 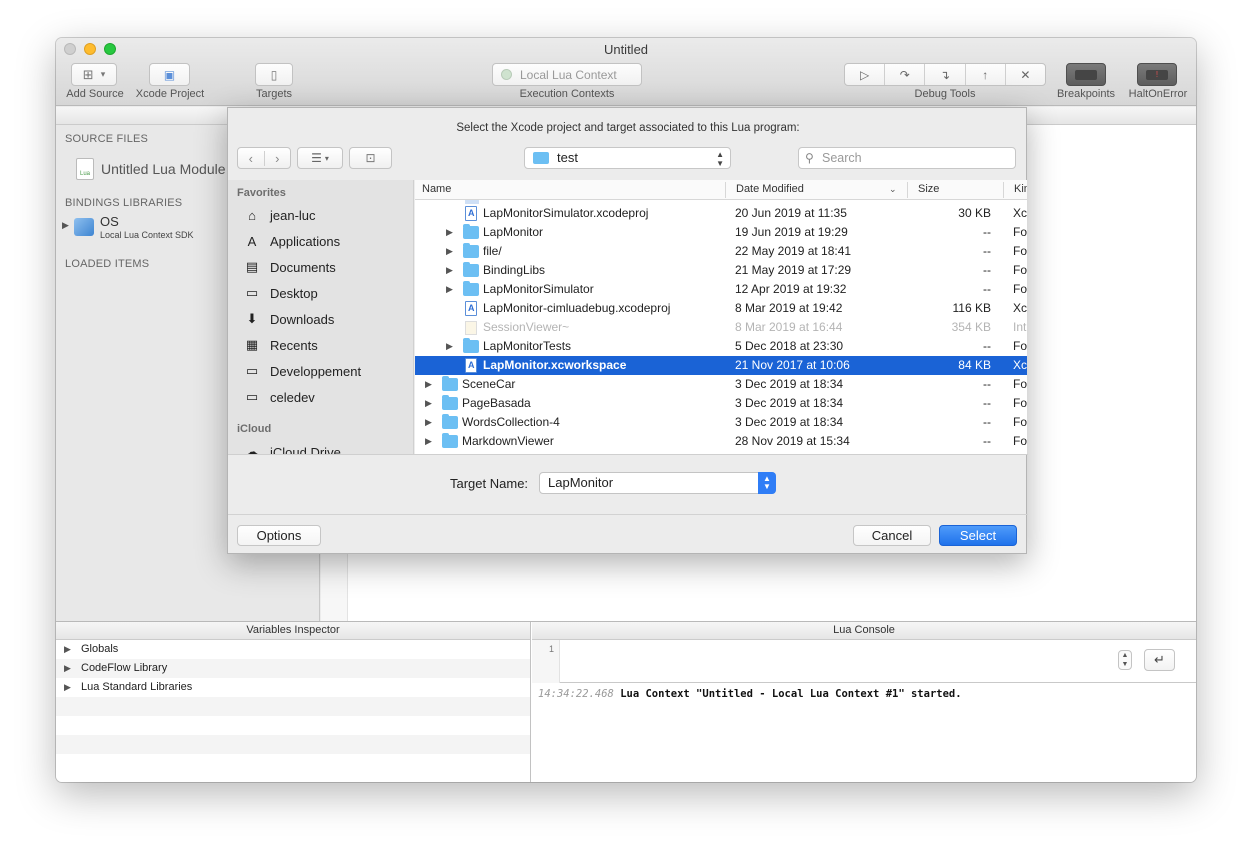 What do you see at coordinates (279, 535) in the screenshot?
I see `options-button: Options` at bounding box center [279, 535].